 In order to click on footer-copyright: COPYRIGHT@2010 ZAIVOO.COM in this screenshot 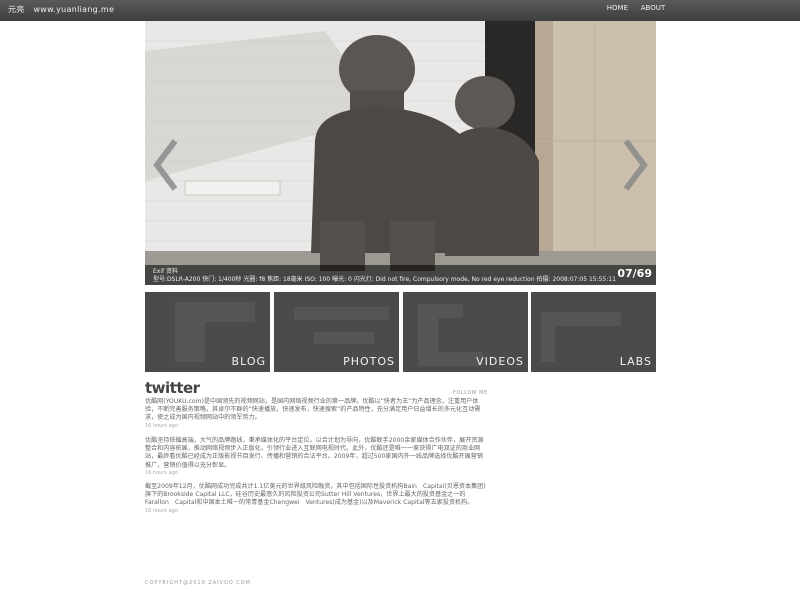, I will do `click(198, 583)`.